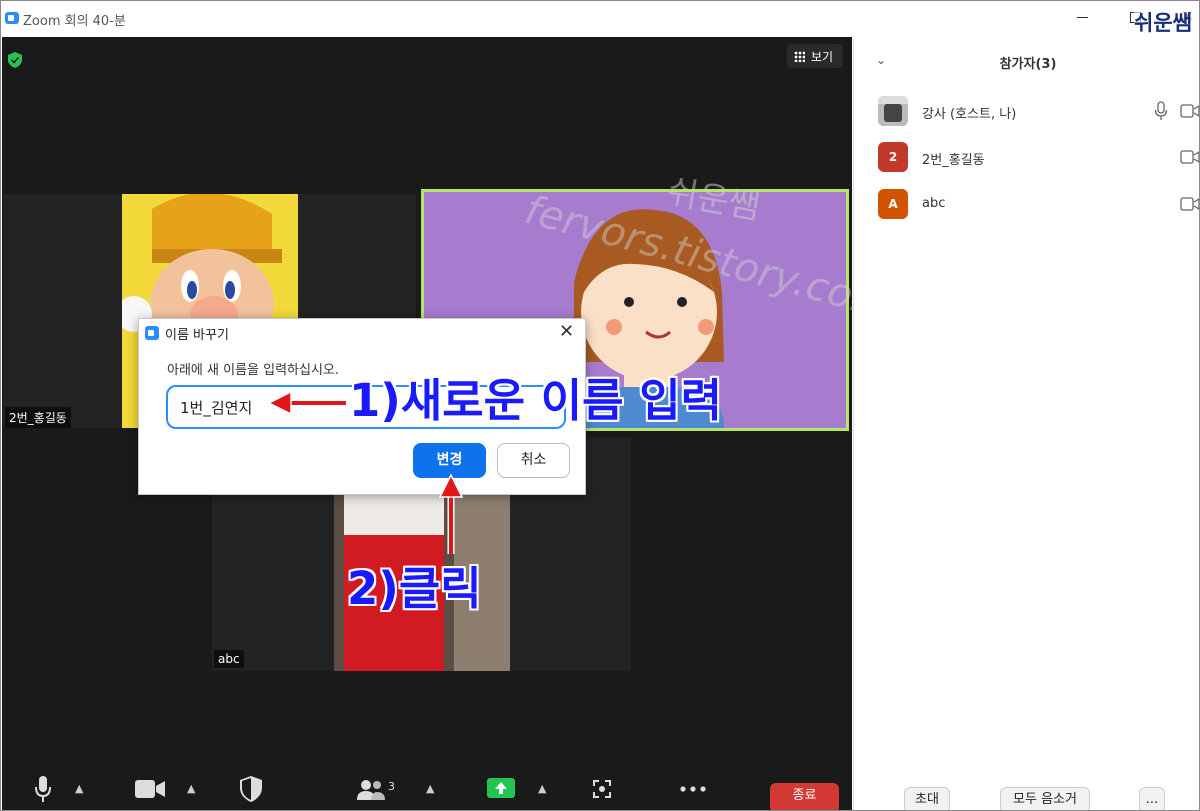 Image resolution: width=1200 pixels, height=811 pixels. What do you see at coordinates (535, 400) in the screenshot?
I see `annotation-step1: 1)새로운 이름 입력` at bounding box center [535, 400].